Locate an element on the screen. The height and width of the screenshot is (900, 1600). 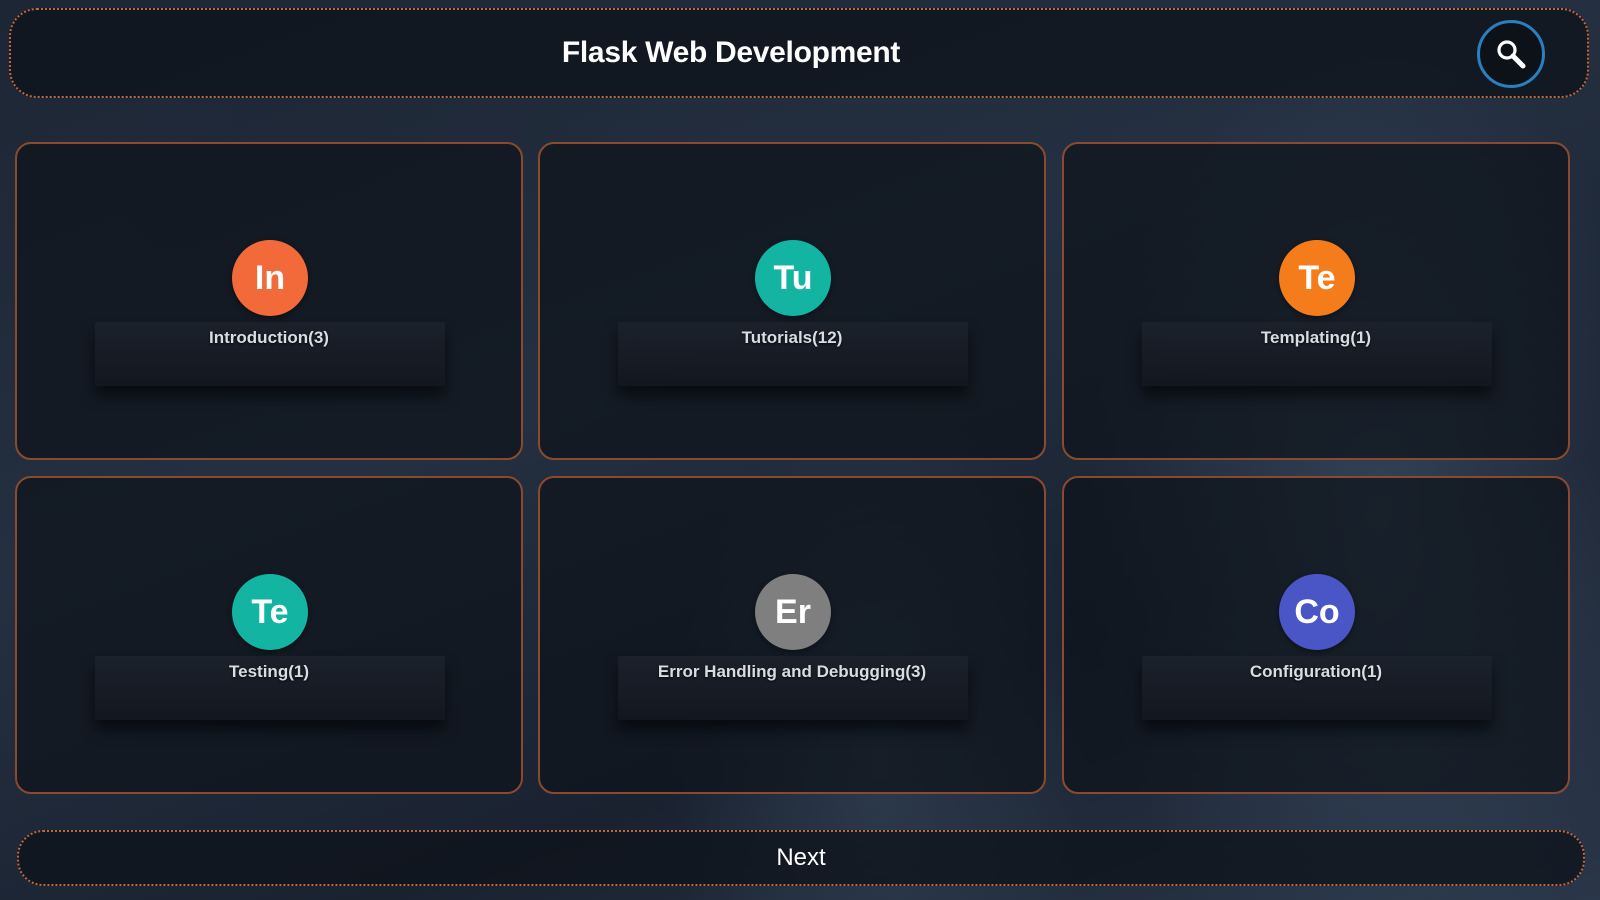
category-card-error-handling: Er Error Handling and Debugging(3) is located at coordinates (792, 635).